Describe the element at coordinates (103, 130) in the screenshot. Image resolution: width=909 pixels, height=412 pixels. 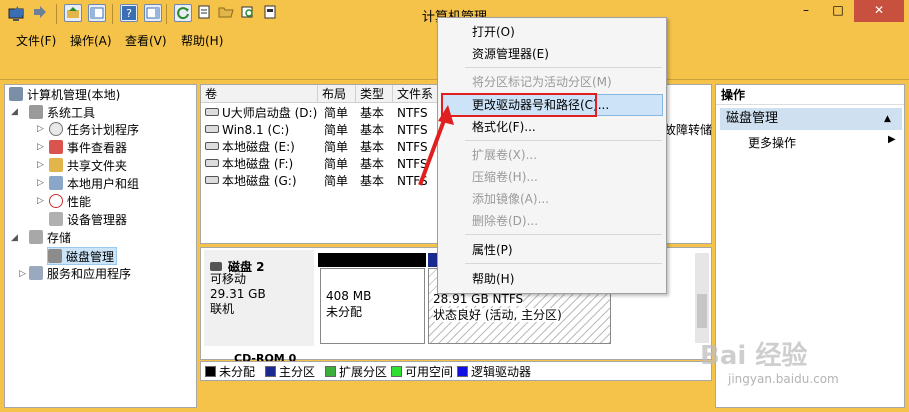
I see `tree-label: 任务计划程序` at that location.